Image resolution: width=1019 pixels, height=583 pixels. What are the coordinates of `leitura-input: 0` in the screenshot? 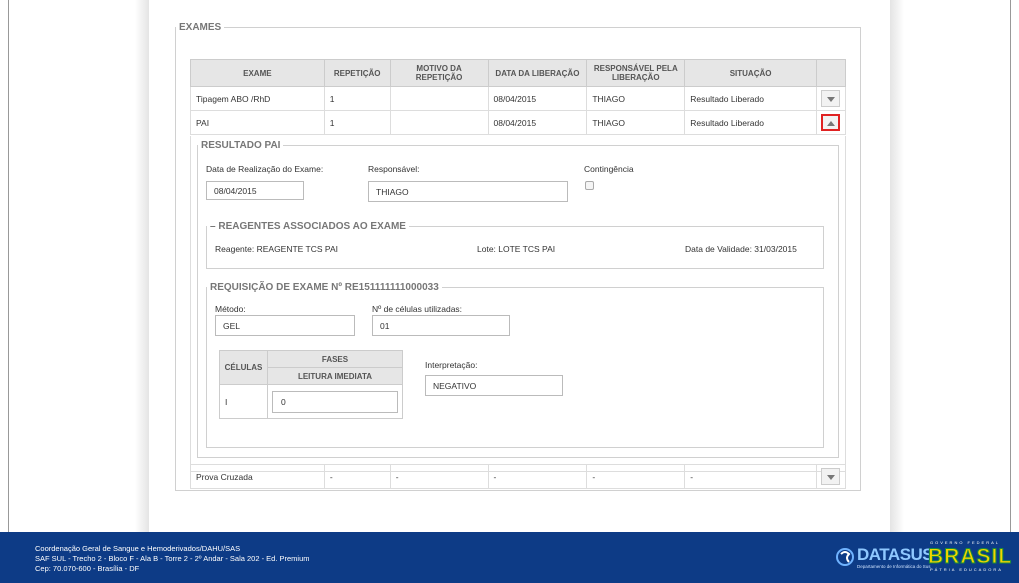 It's located at (335, 401).